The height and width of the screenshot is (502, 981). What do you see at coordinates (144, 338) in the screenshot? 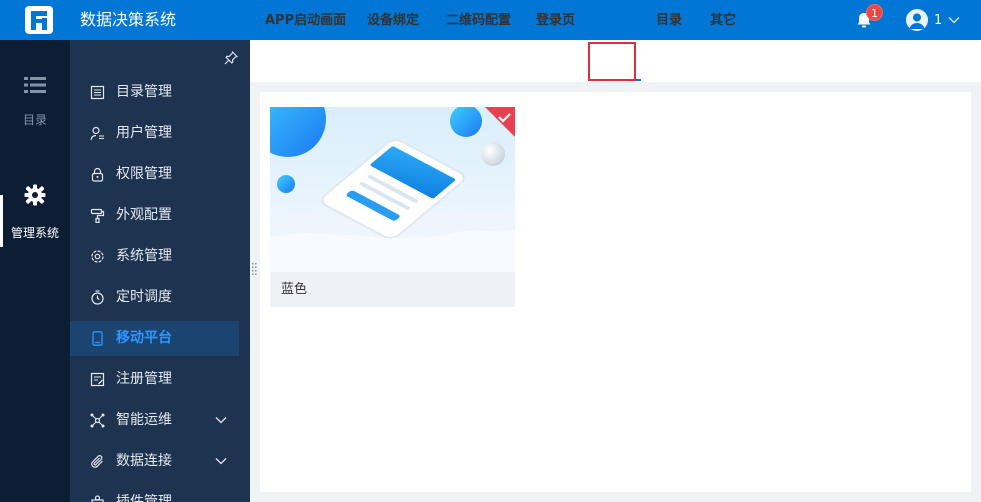
I see `sidebar-item-label: 移动平台` at bounding box center [144, 338].